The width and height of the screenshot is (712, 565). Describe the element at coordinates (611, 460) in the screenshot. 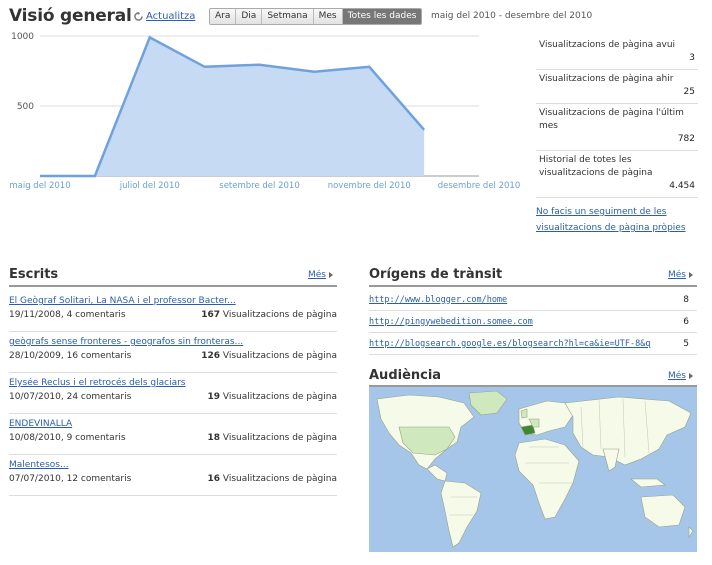

I see `india` at that location.